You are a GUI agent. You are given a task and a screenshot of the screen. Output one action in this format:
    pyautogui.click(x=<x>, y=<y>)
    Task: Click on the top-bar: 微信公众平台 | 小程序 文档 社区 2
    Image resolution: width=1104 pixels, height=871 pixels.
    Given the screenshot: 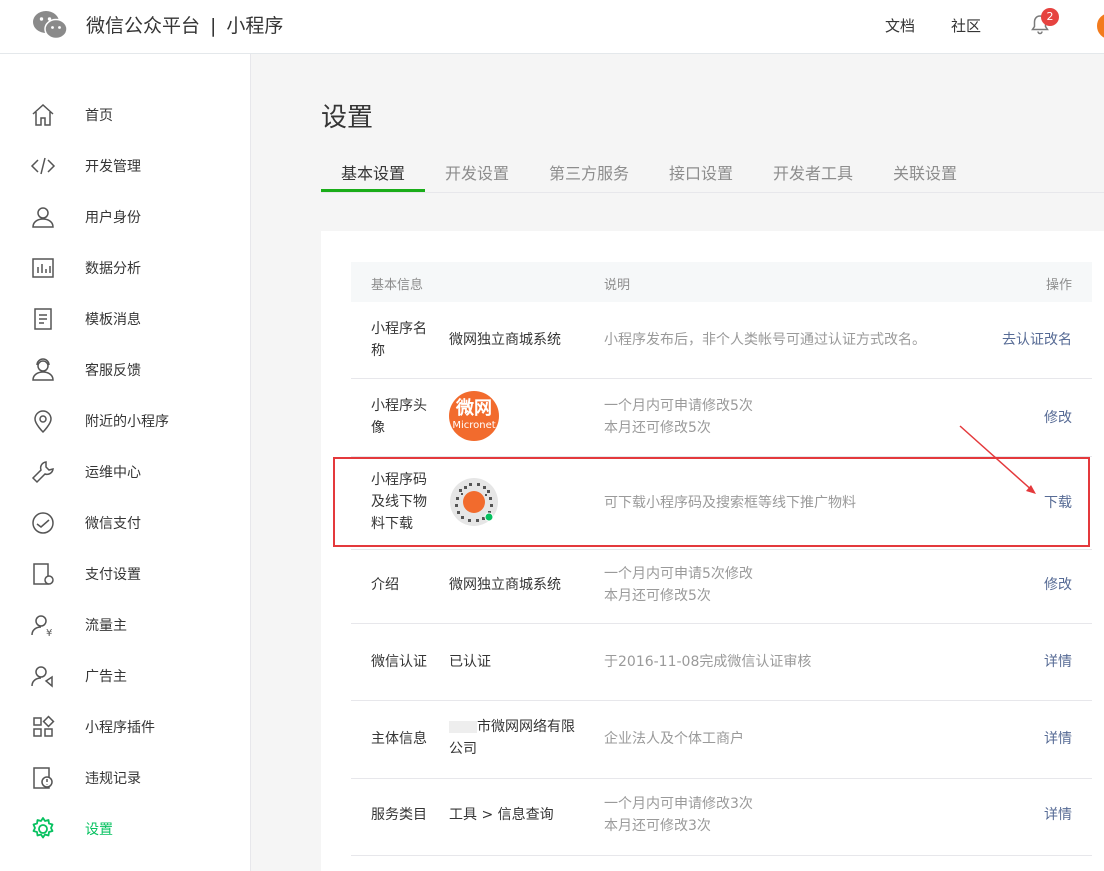 What is the action you would take?
    pyautogui.click(x=552, y=27)
    